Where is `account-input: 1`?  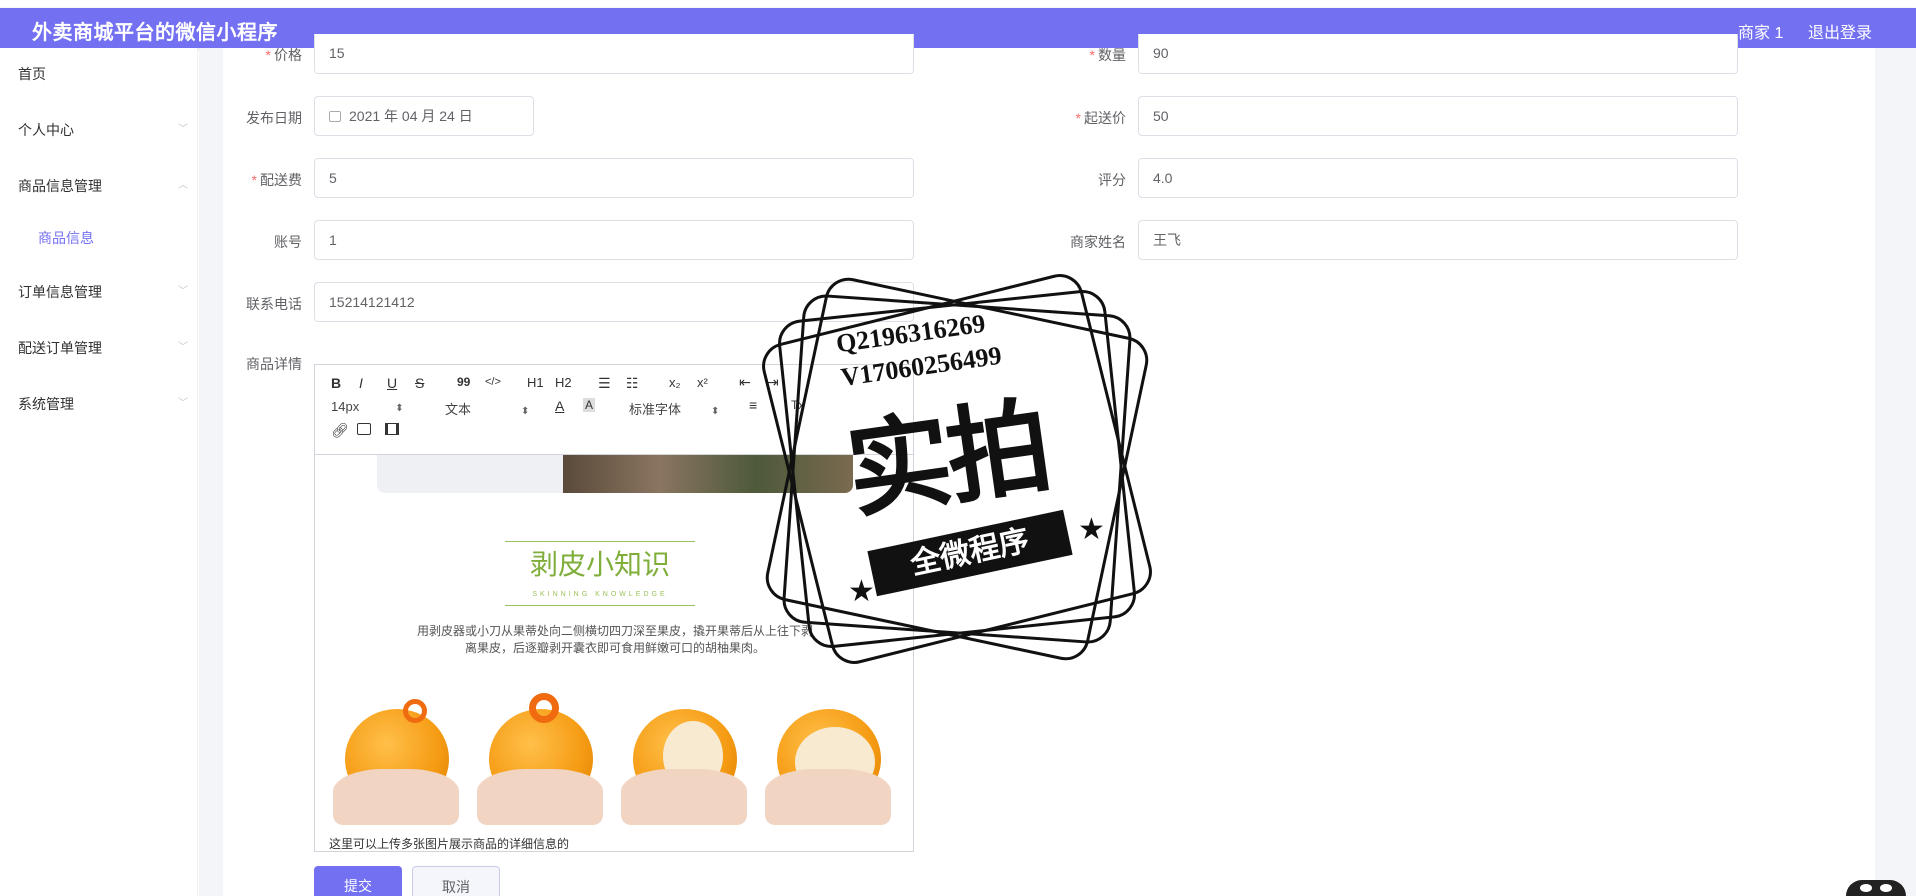 account-input: 1 is located at coordinates (614, 240).